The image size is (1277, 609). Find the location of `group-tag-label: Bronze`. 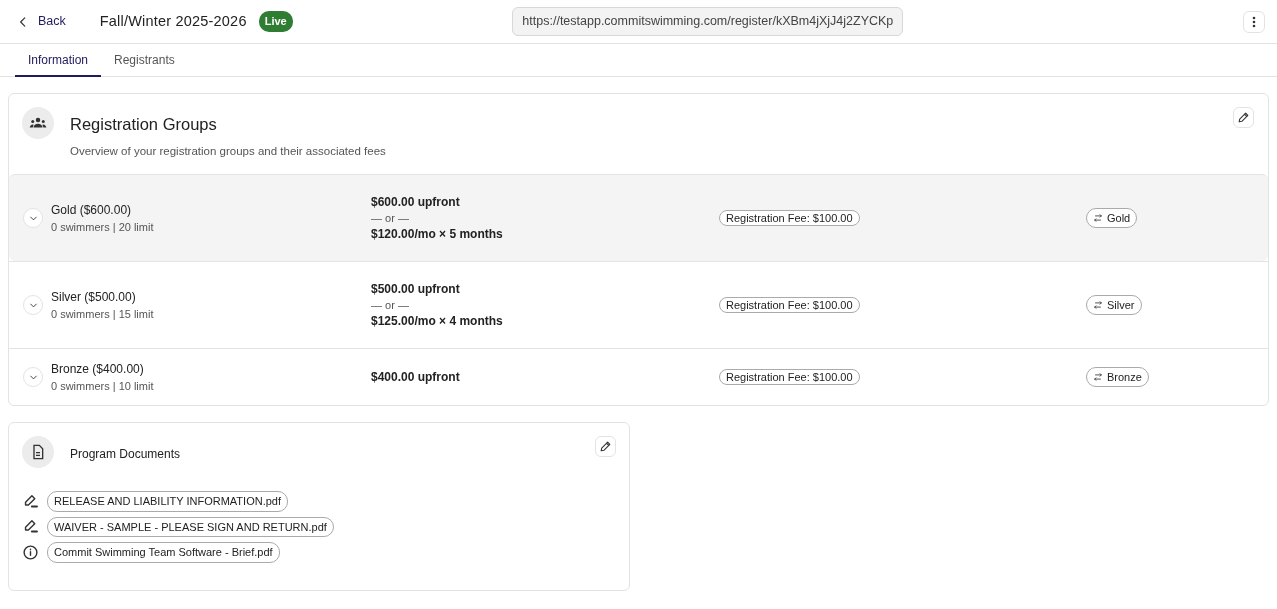

group-tag-label: Bronze is located at coordinates (1124, 377).